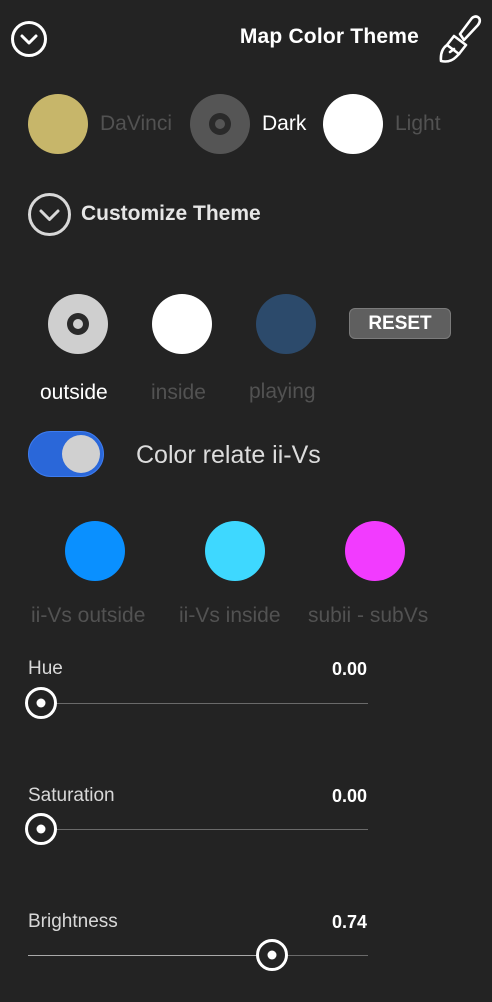  I want to click on customize-theme-label: Customize Theme, so click(171, 214).